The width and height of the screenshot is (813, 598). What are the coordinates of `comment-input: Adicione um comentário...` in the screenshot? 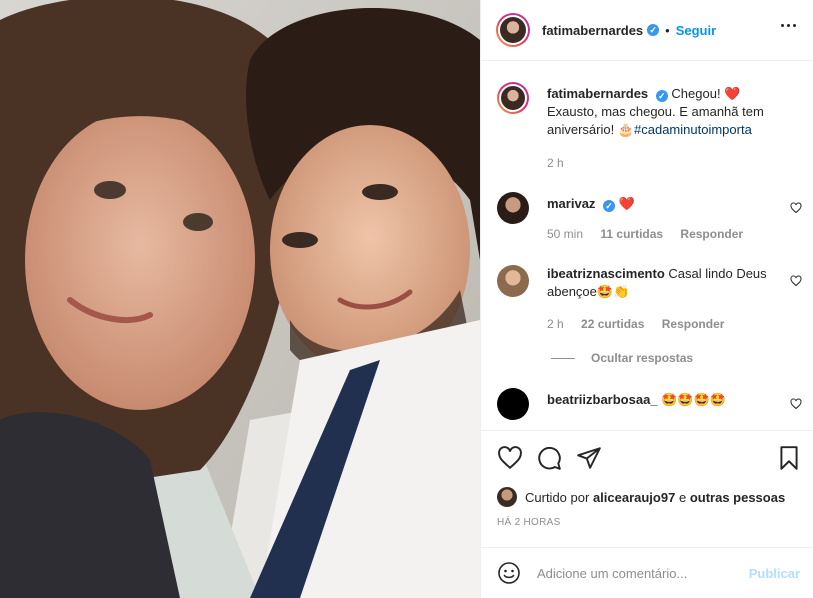 It's located at (643, 573).